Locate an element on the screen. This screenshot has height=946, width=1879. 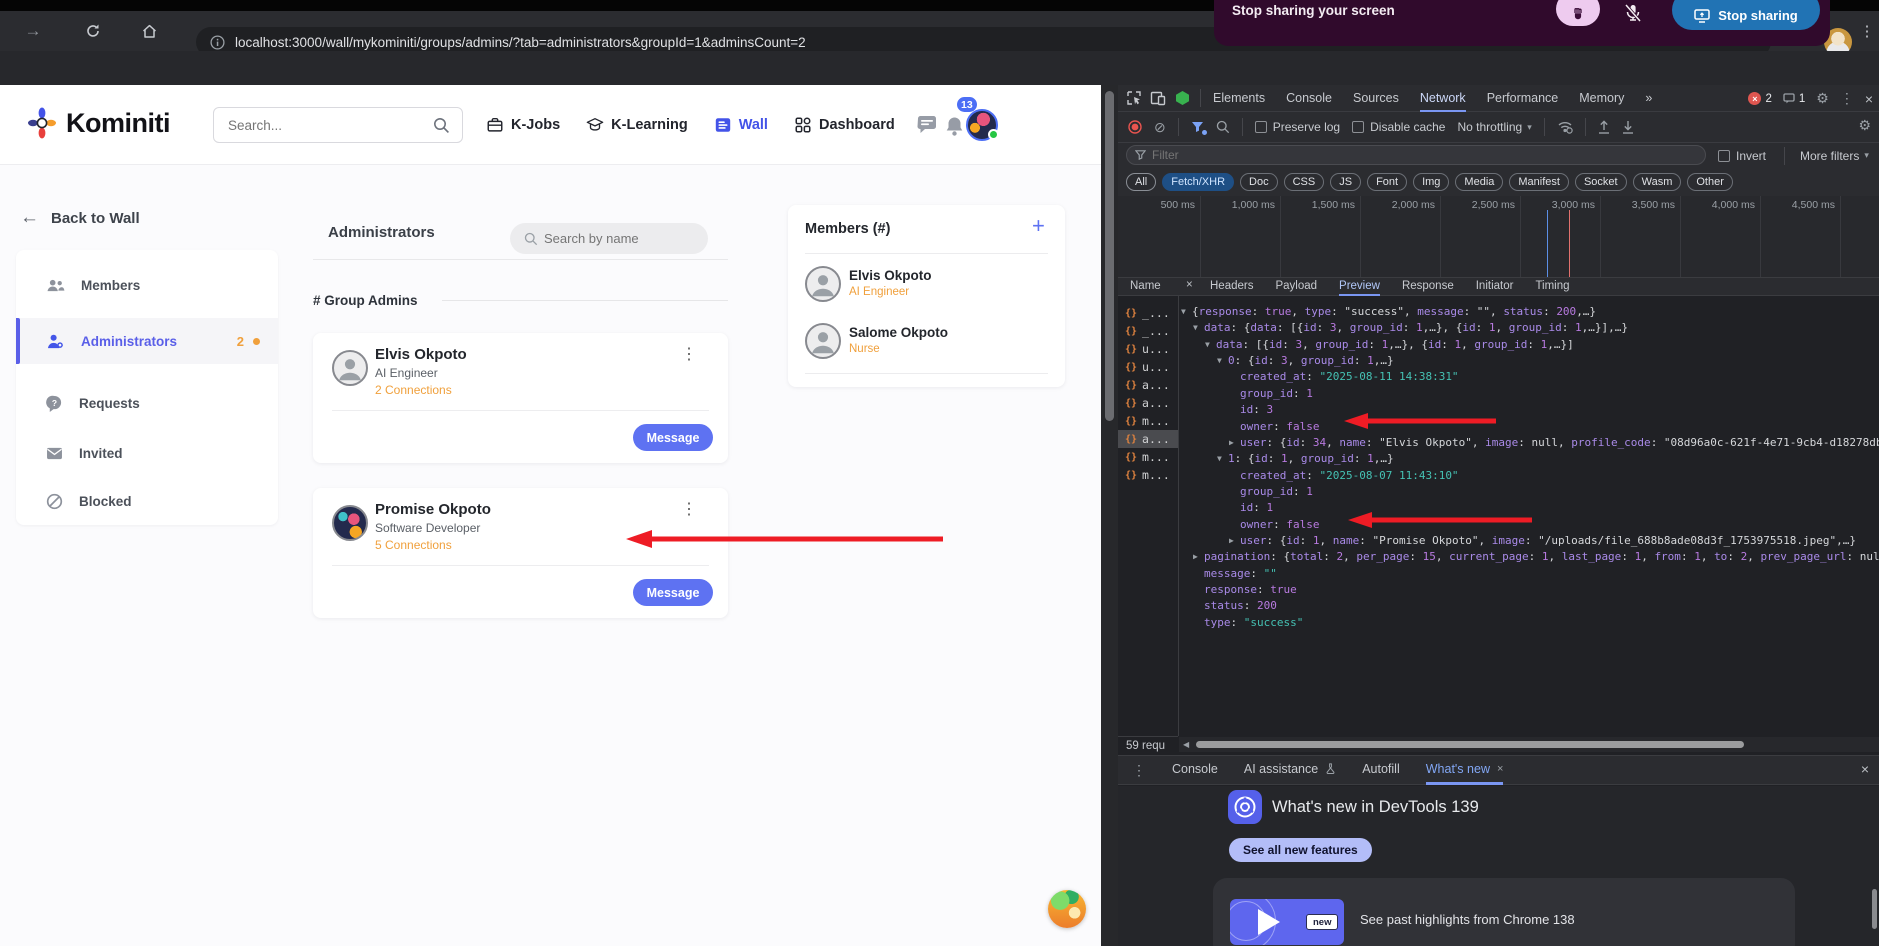
nav-item-k-learning: K-Learning is located at coordinates (637, 125).